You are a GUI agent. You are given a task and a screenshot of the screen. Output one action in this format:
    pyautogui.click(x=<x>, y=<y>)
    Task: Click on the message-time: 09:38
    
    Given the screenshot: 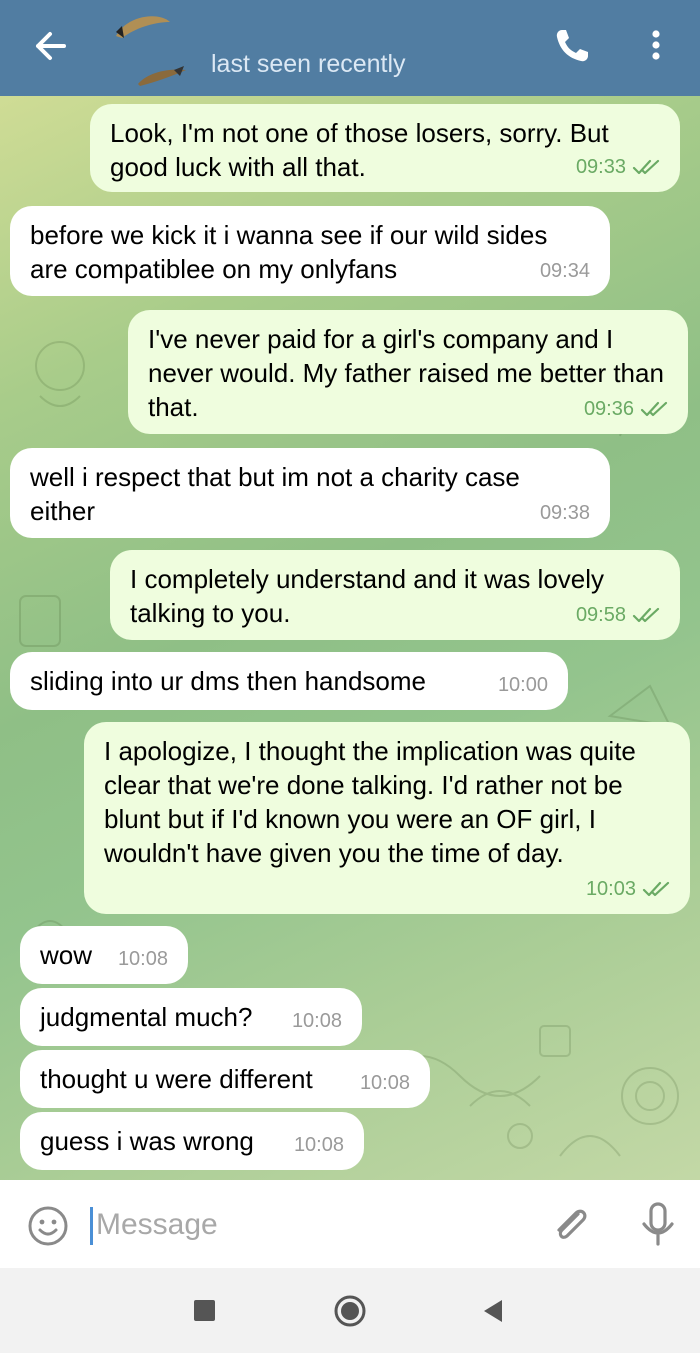 What is the action you would take?
    pyautogui.click(x=564, y=513)
    